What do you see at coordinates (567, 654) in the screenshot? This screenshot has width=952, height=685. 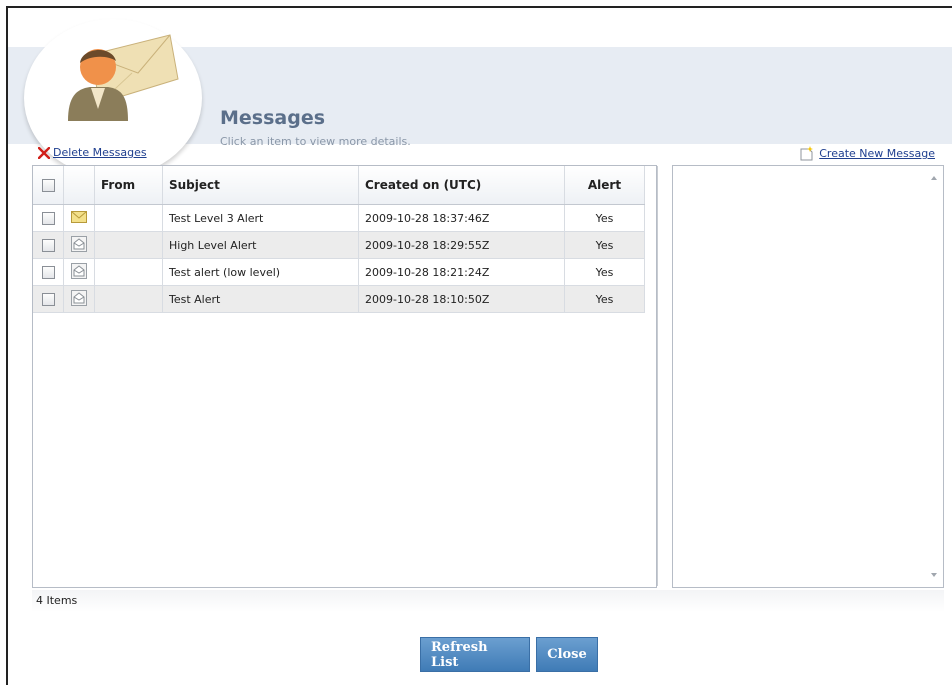 I see `close-button: Close` at bounding box center [567, 654].